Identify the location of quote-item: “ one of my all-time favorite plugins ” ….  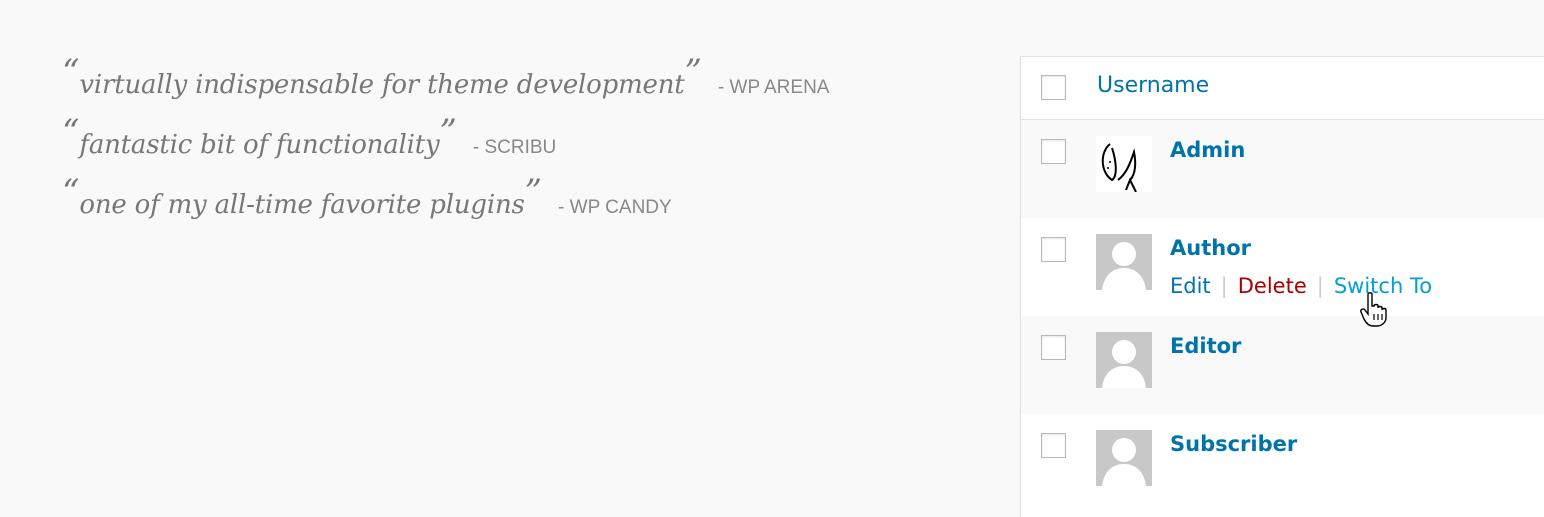
(445, 207).